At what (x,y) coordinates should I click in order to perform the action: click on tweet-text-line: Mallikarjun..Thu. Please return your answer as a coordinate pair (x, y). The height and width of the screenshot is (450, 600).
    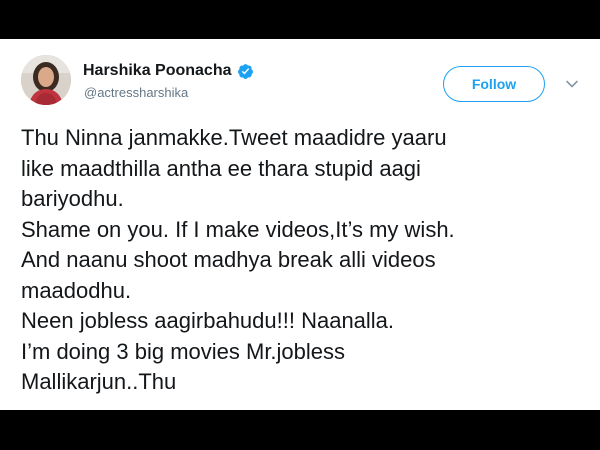
    Looking at the image, I should click on (99, 381).